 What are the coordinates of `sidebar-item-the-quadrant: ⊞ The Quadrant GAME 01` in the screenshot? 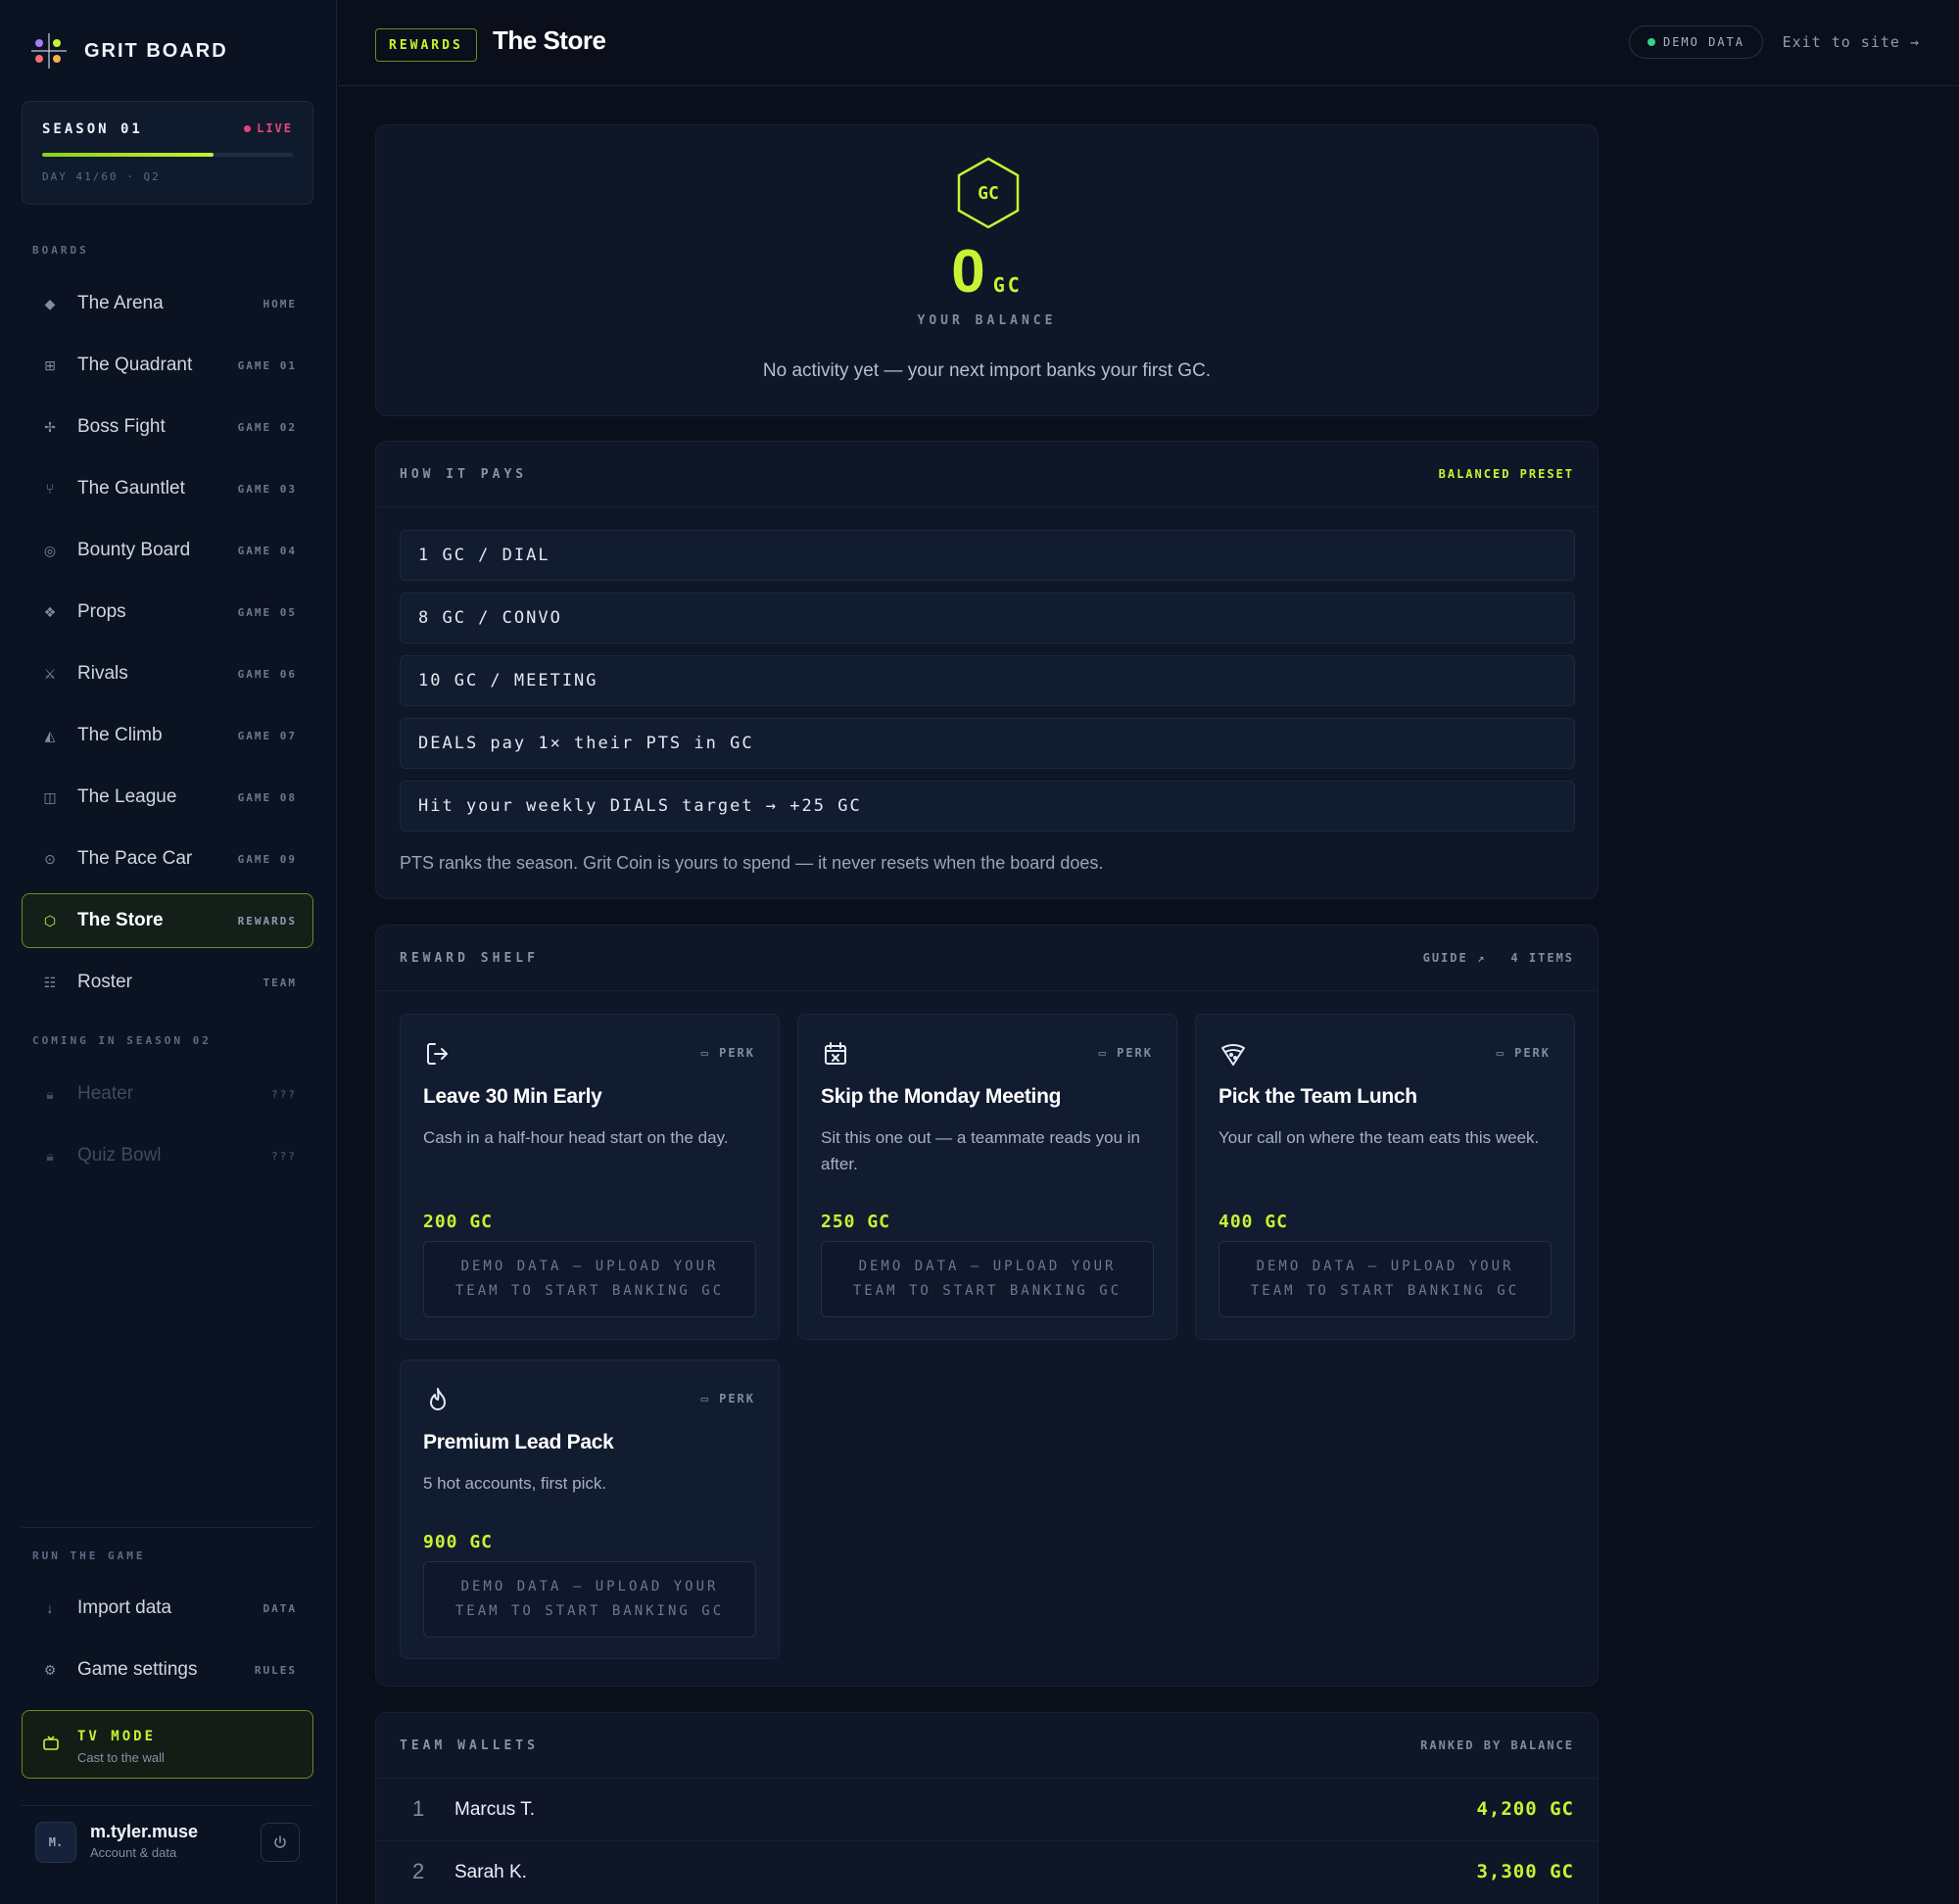 It's located at (167, 365).